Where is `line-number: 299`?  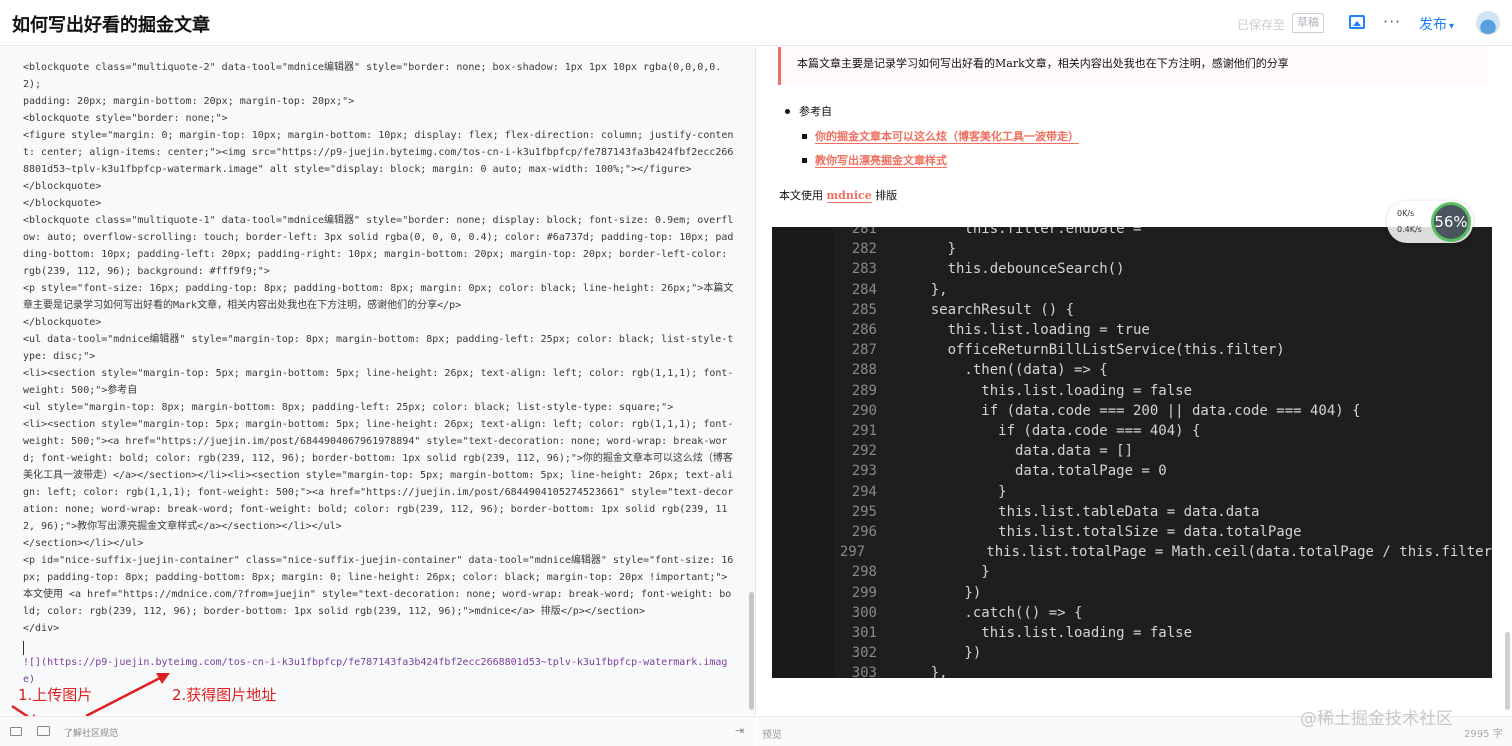 line-number: 299 is located at coordinates (864, 592).